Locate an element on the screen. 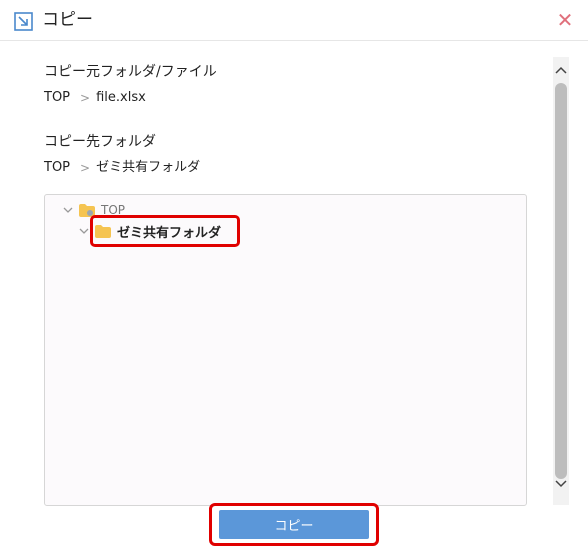 The height and width of the screenshot is (549, 588). destination-breadcrumb: TOP > ゼミ共有フォルダ is located at coordinates (122, 168).